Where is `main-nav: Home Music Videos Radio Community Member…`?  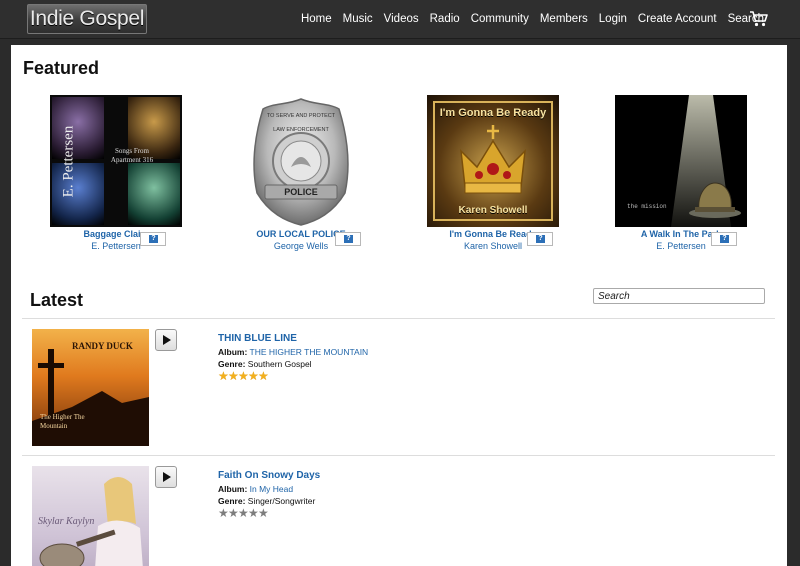
main-nav: Home Music Videos Radio Community Member… is located at coordinates (527, 19).